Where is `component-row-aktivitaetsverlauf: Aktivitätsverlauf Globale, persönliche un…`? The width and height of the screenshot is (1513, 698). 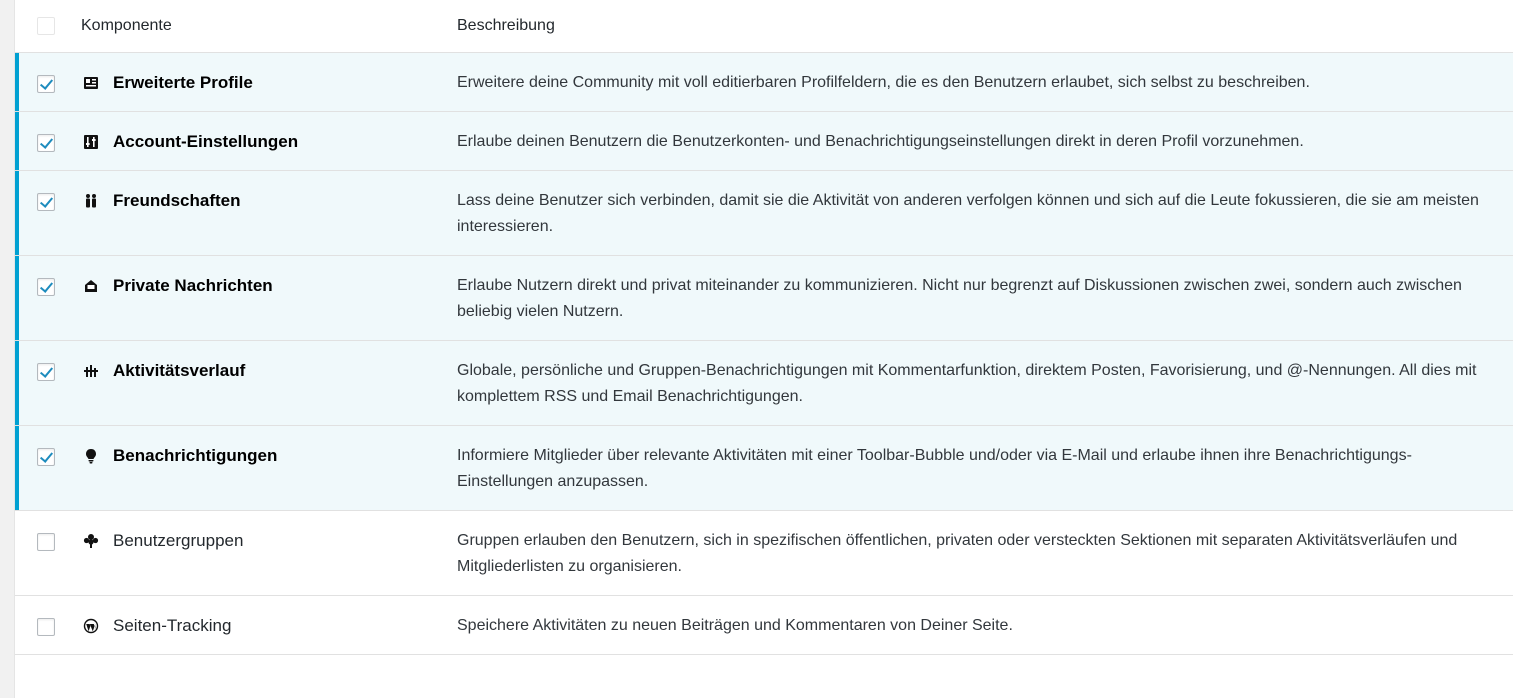 component-row-aktivitaetsverlauf: Aktivitätsverlauf Globale, persönliche un… is located at coordinates (764, 383).